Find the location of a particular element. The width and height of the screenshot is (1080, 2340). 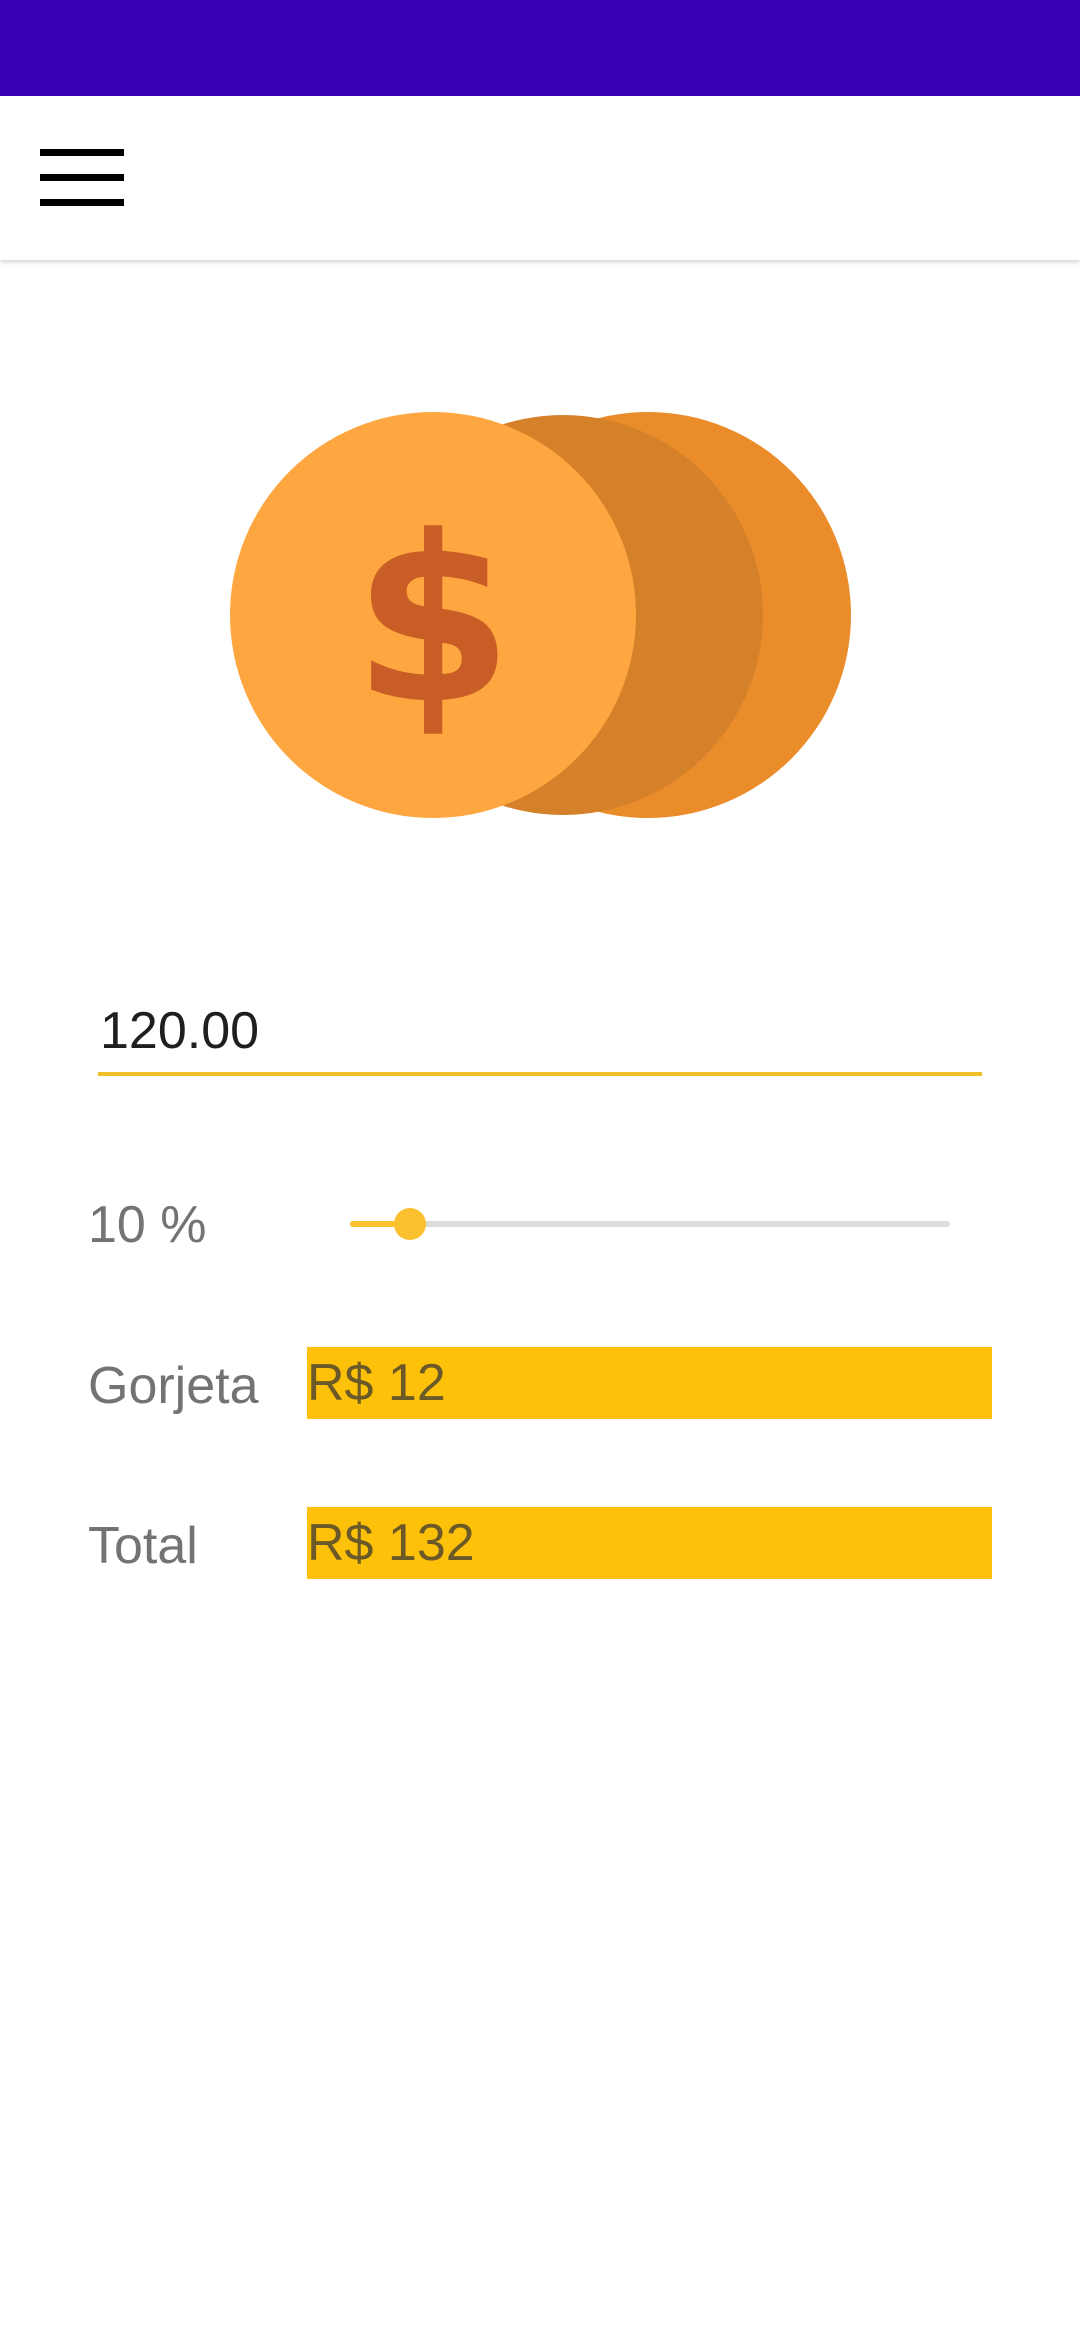

tip-label: Gorjeta is located at coordinates (173, 1386).